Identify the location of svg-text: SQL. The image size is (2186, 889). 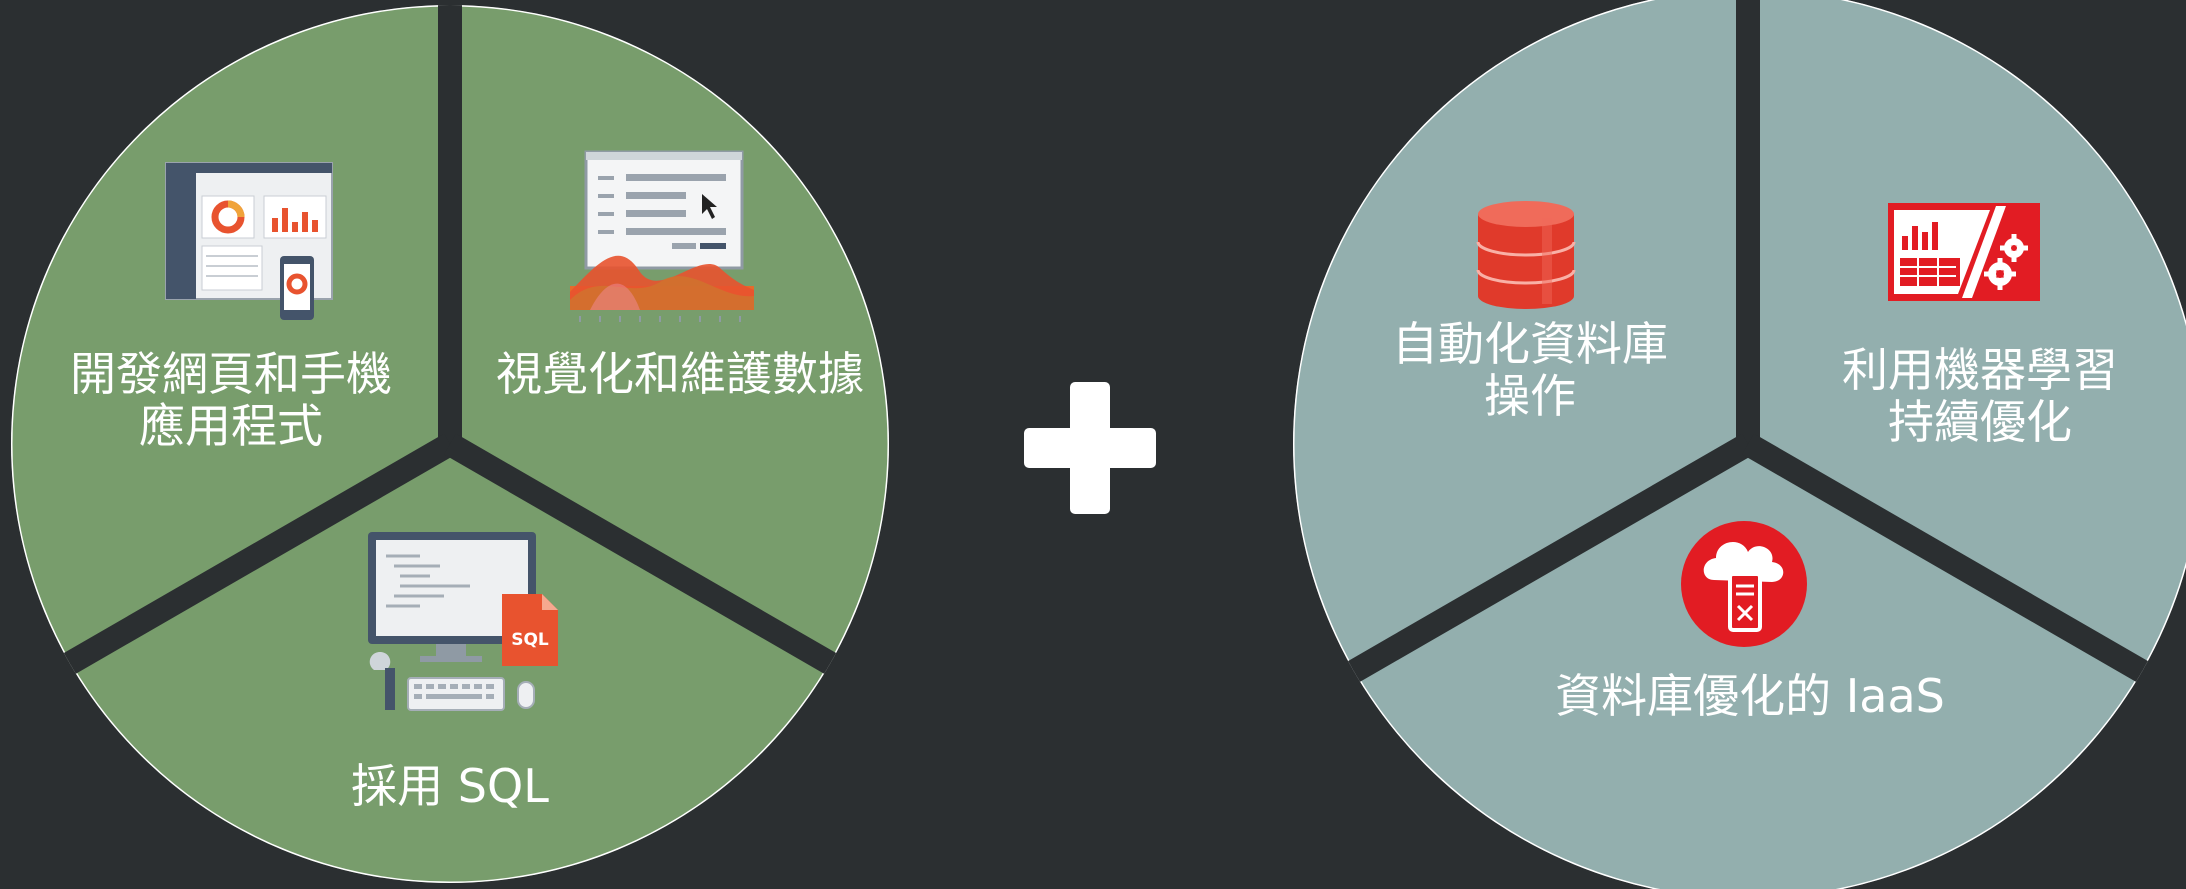
(530, 640).